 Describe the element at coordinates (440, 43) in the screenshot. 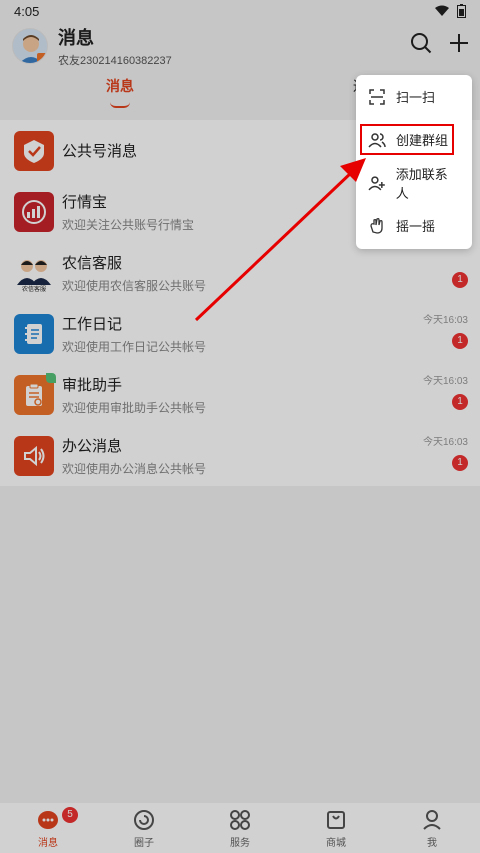

I see `header-actions` at that location.